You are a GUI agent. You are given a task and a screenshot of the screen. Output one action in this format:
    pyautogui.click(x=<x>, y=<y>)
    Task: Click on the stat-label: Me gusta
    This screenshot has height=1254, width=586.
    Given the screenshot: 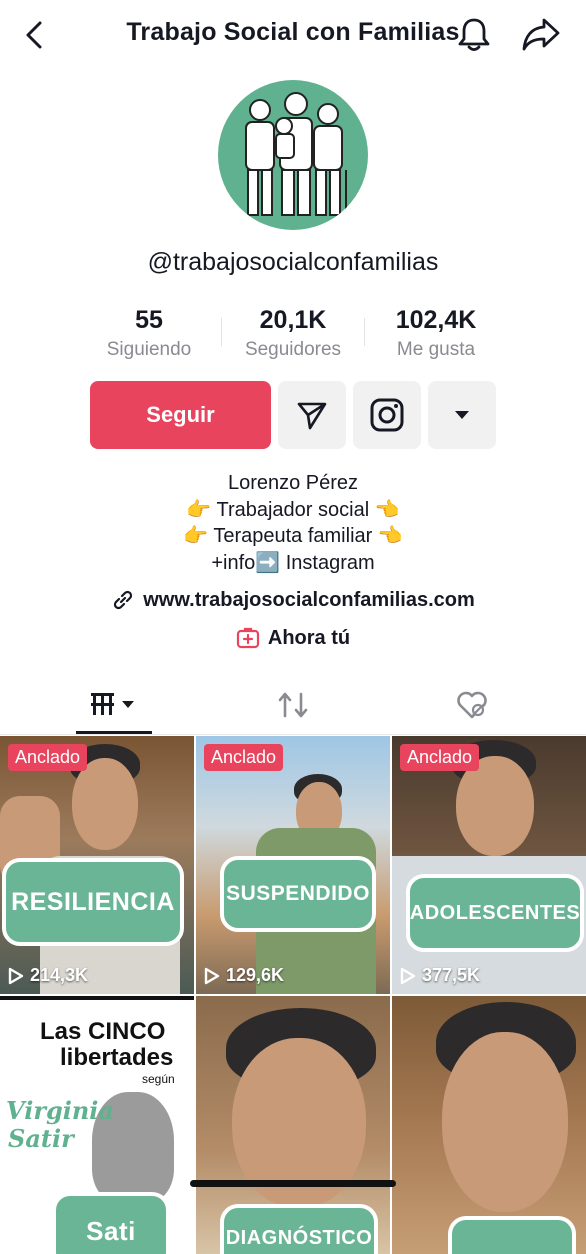 What is the action you would take?
    pyautogui.click(x=436, y=349)
    